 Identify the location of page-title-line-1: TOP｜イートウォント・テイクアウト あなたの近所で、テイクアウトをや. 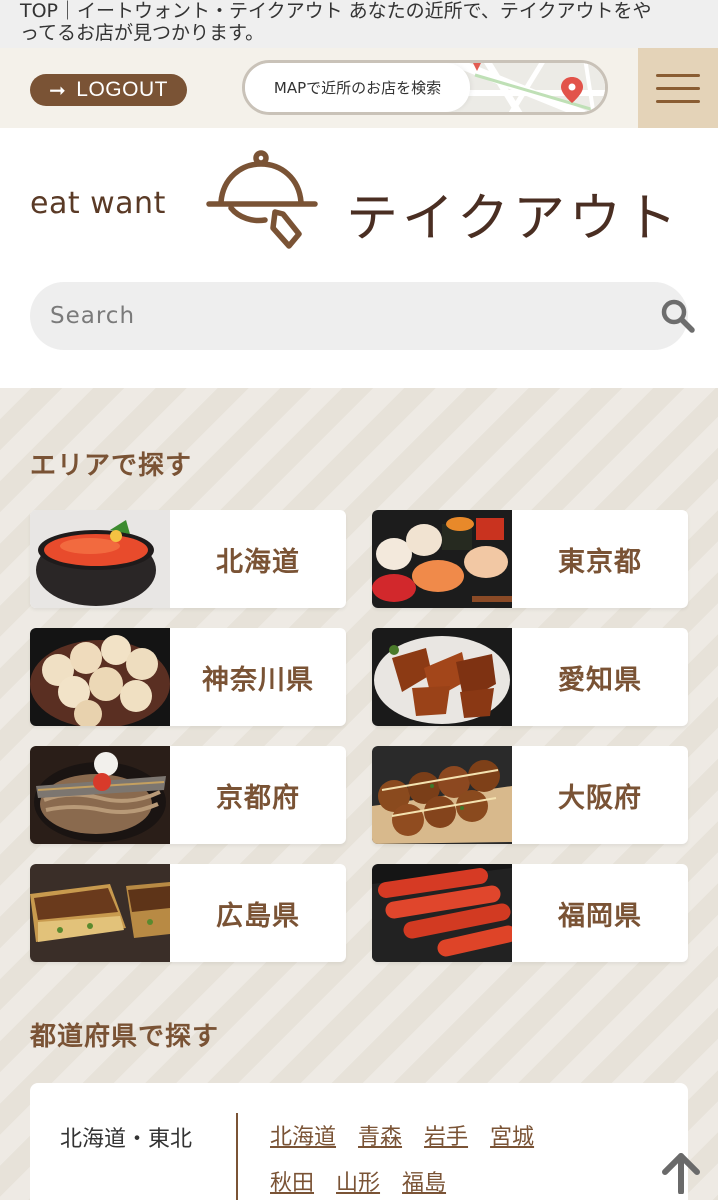
(336, 11).